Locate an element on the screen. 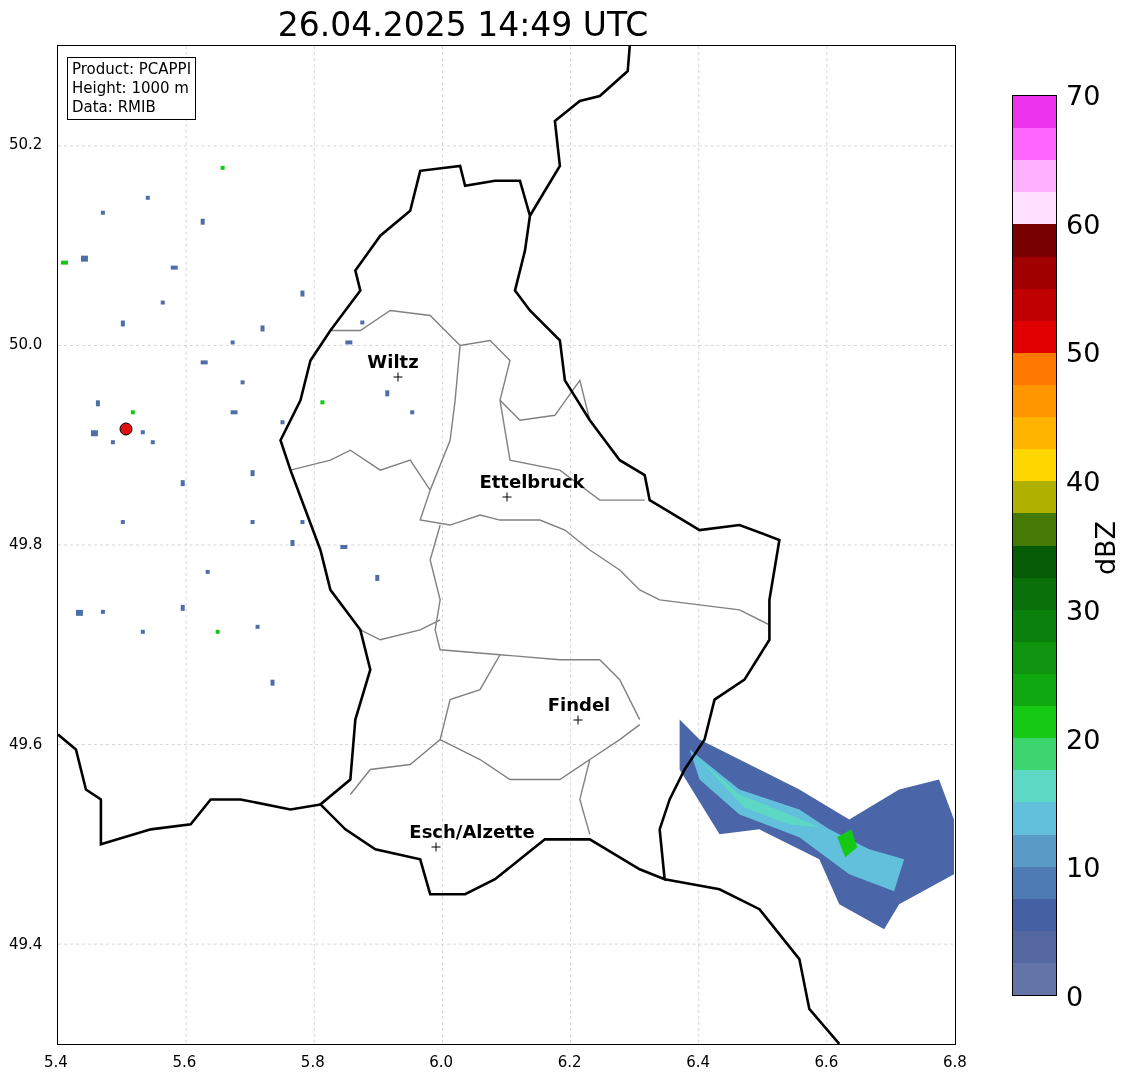 The width and height of the screenshot is (1145, 1084). colorbar-tick-label: 30 is located at coordinates (1083, 610).